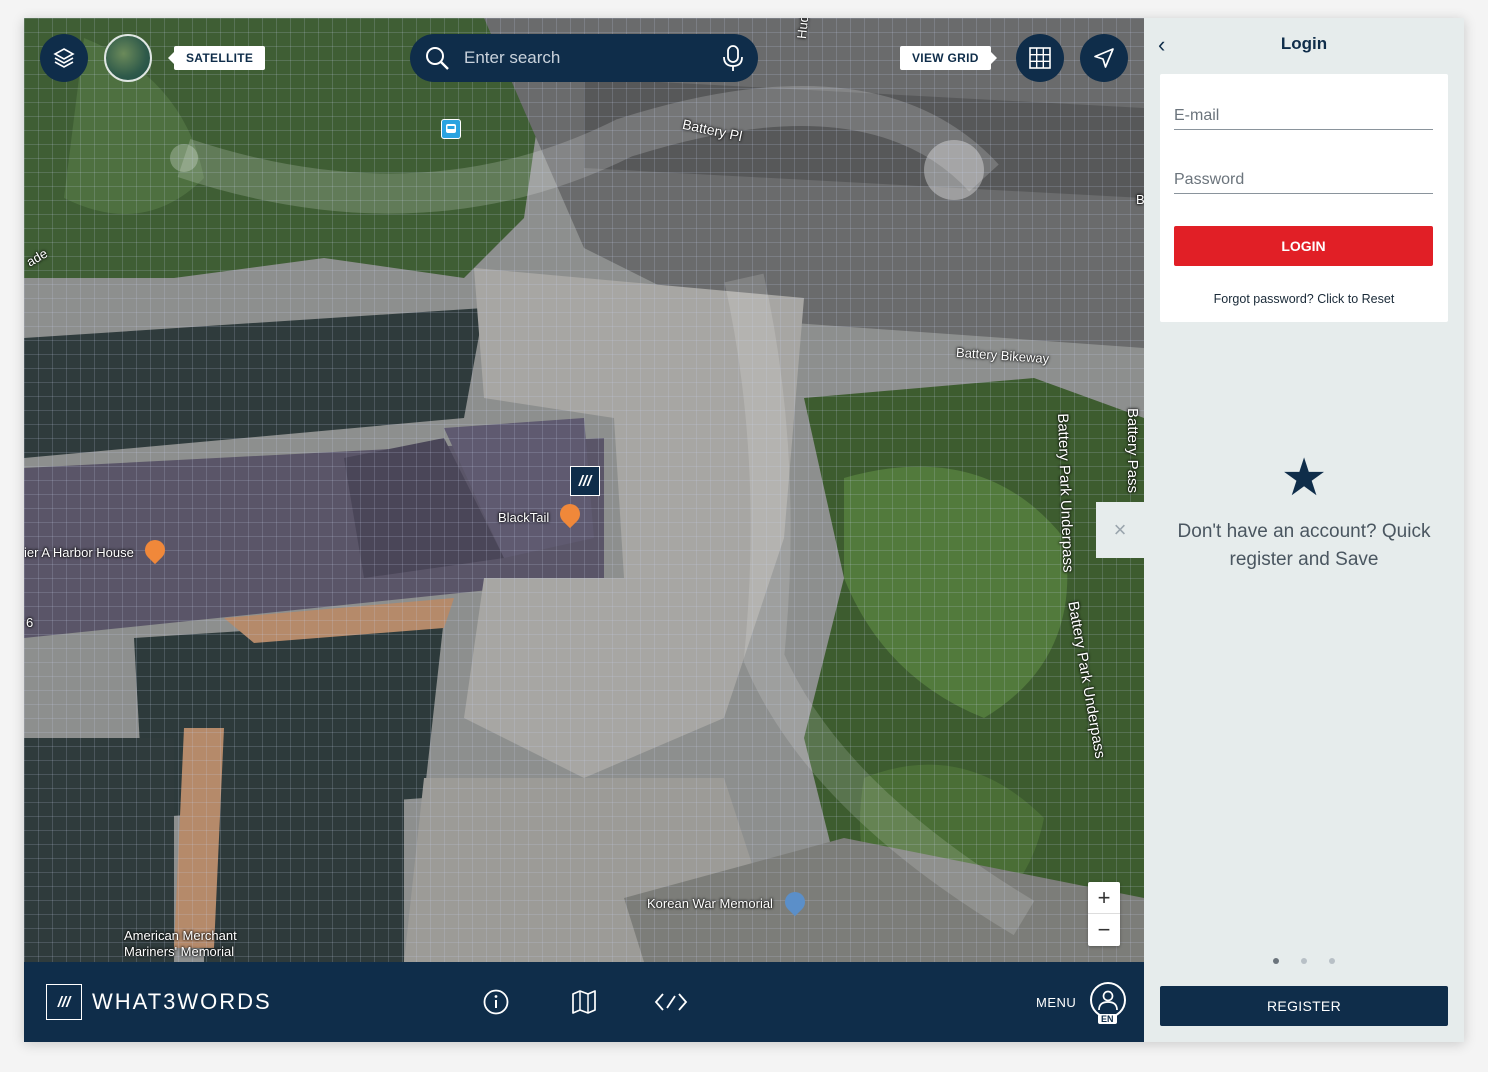 The height and width of the screenshot is (1072, 1488). I want to click on register-button: REGISTER, so click(1304, 1006).